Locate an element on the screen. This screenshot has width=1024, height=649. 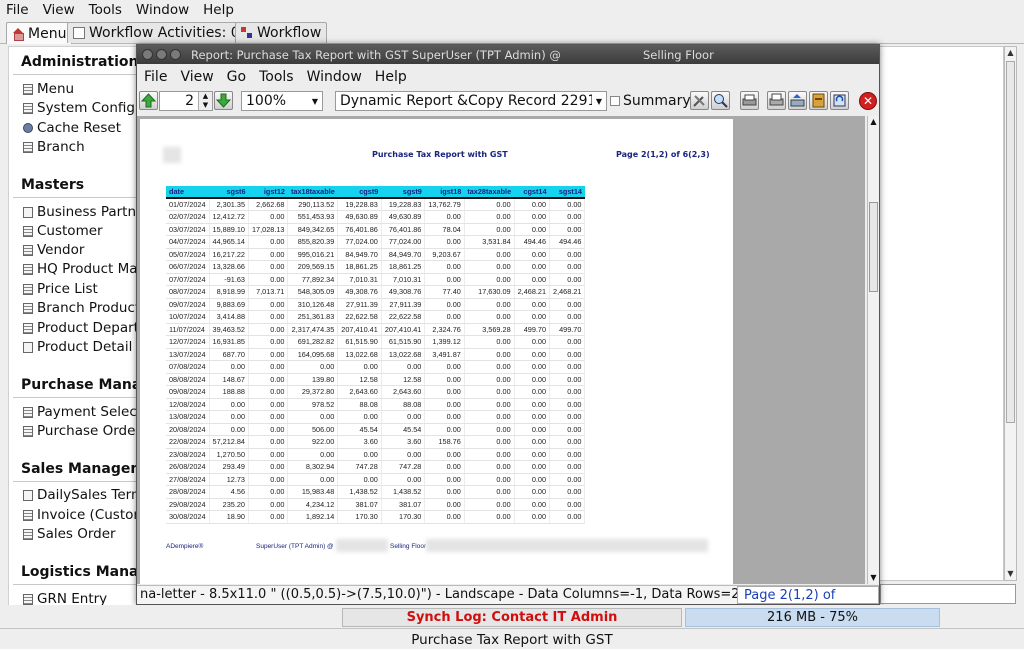
sidebar-item-product-department: Product Departi is located at coordinates (80, 328).